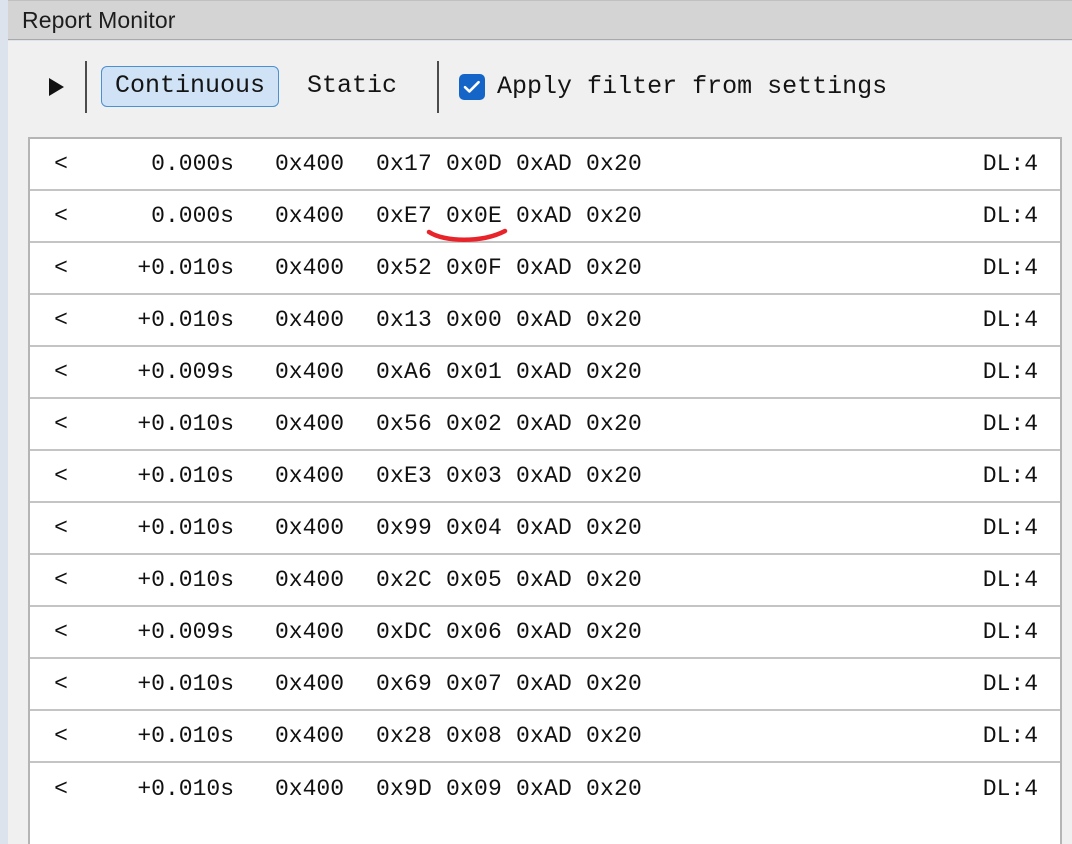 Image resolution: width=1072 pixels, height=844 pixels. I want to click on table-row: < +0.010s 0x400 0x13 0x00 0xAD 0x20 DL:4, so click(545, 321).